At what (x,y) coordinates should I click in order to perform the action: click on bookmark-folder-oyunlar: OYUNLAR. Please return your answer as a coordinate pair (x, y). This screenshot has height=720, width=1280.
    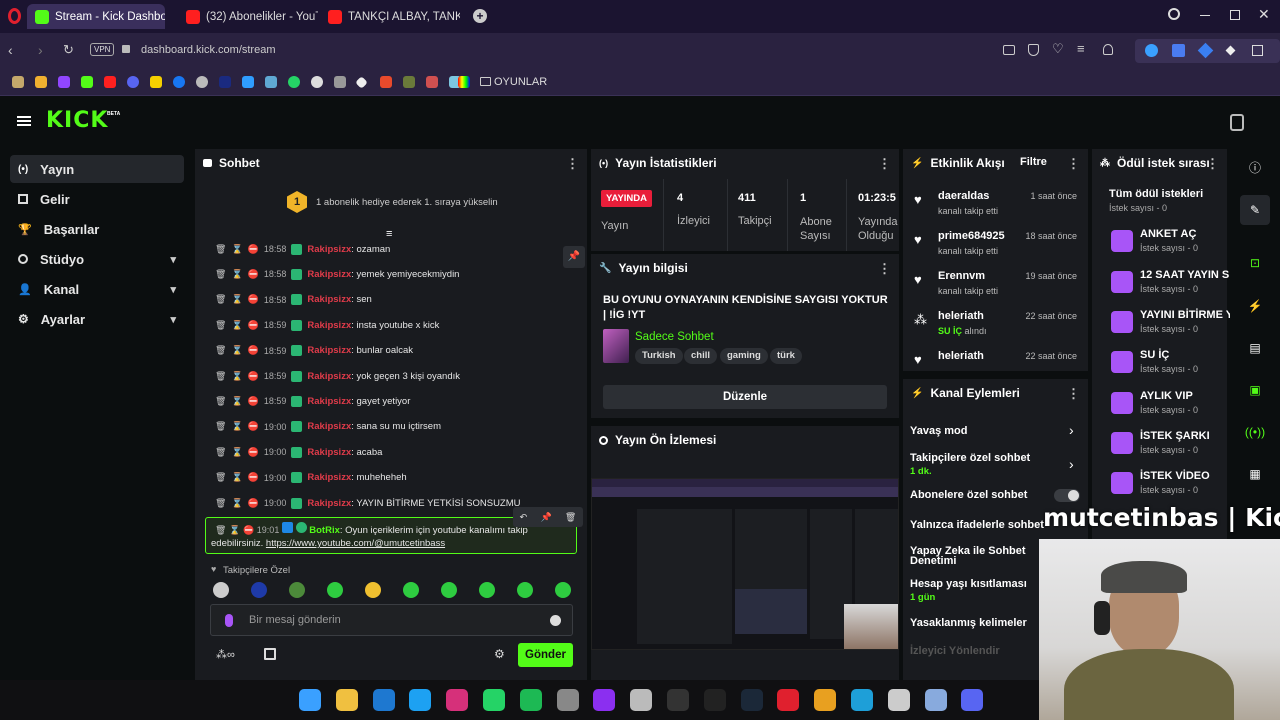
    Looking at the image, I should click on (520, 82).